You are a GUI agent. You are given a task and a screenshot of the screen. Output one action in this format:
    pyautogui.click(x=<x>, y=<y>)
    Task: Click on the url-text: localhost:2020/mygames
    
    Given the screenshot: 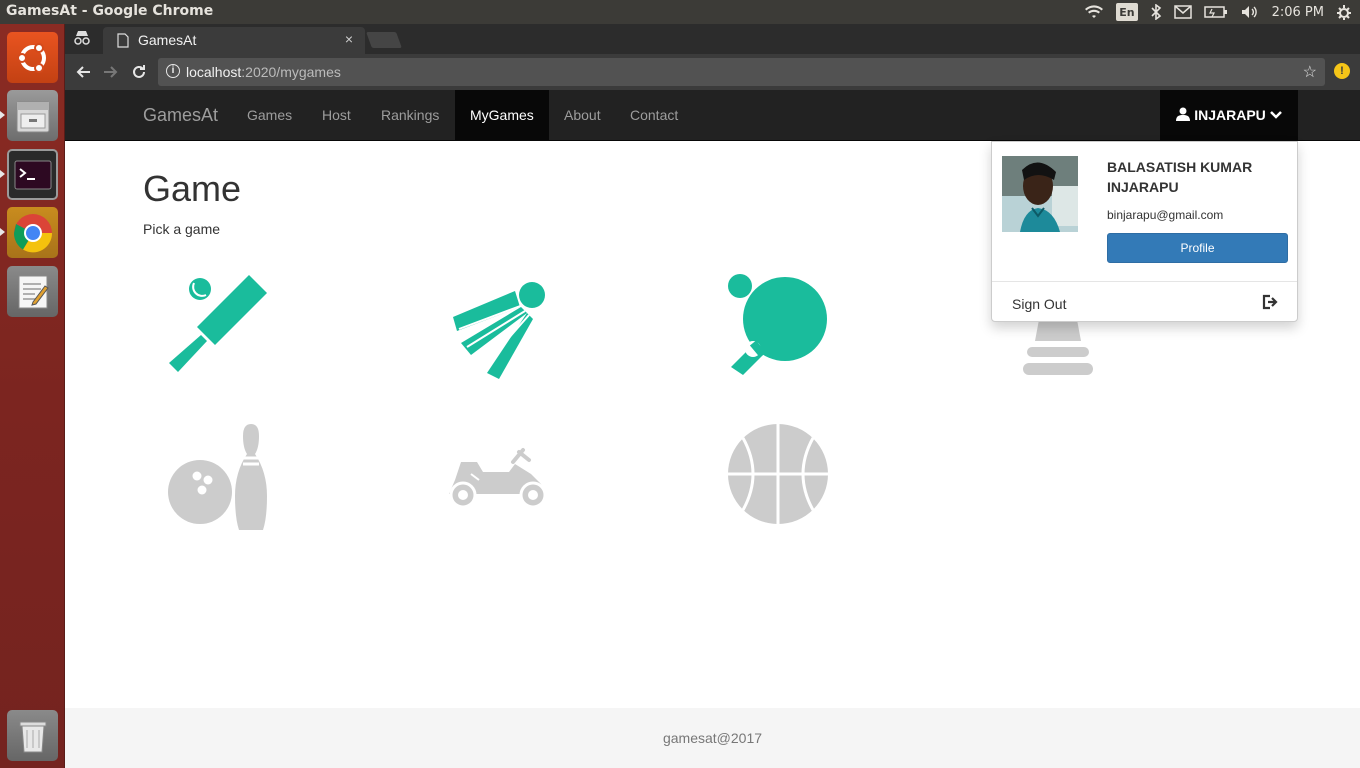 What is the action you would take?
    pyautogui.click(x=263, y=72)
    